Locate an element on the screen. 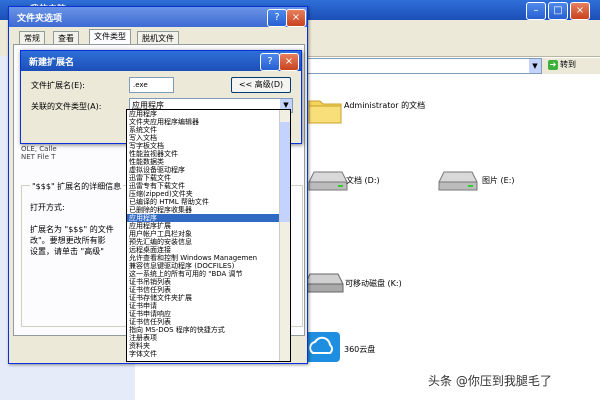 The height and width of the screenshot is (400, 600). dropdown-option: 压缩(zipped)文件夹 is located at coordinates (203, 194).